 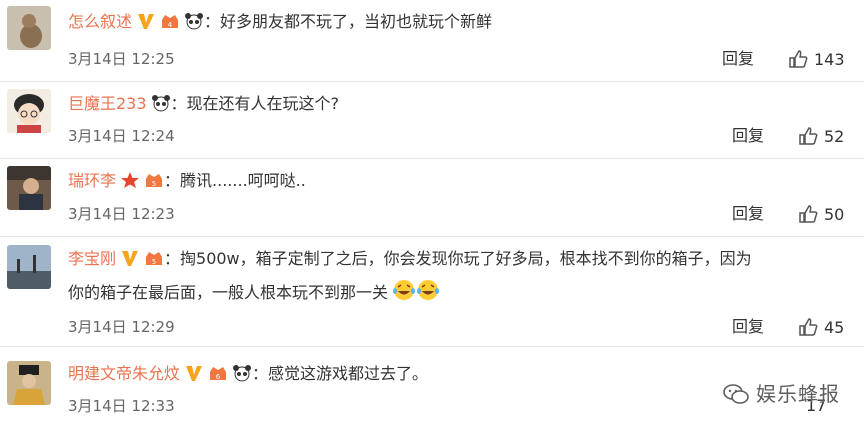 What do you see at coordinates (834, 214) in the screenshot?
I see `like-count: 50` at bounding box center [834, 214].